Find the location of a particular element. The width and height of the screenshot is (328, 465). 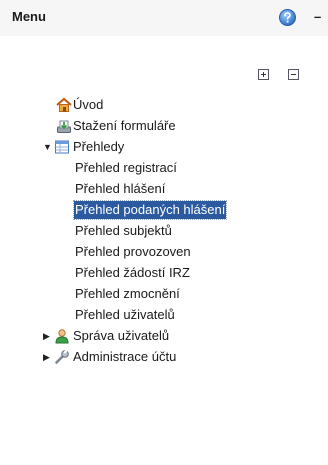

minimize-button: – is located at coordinates (317, 16).